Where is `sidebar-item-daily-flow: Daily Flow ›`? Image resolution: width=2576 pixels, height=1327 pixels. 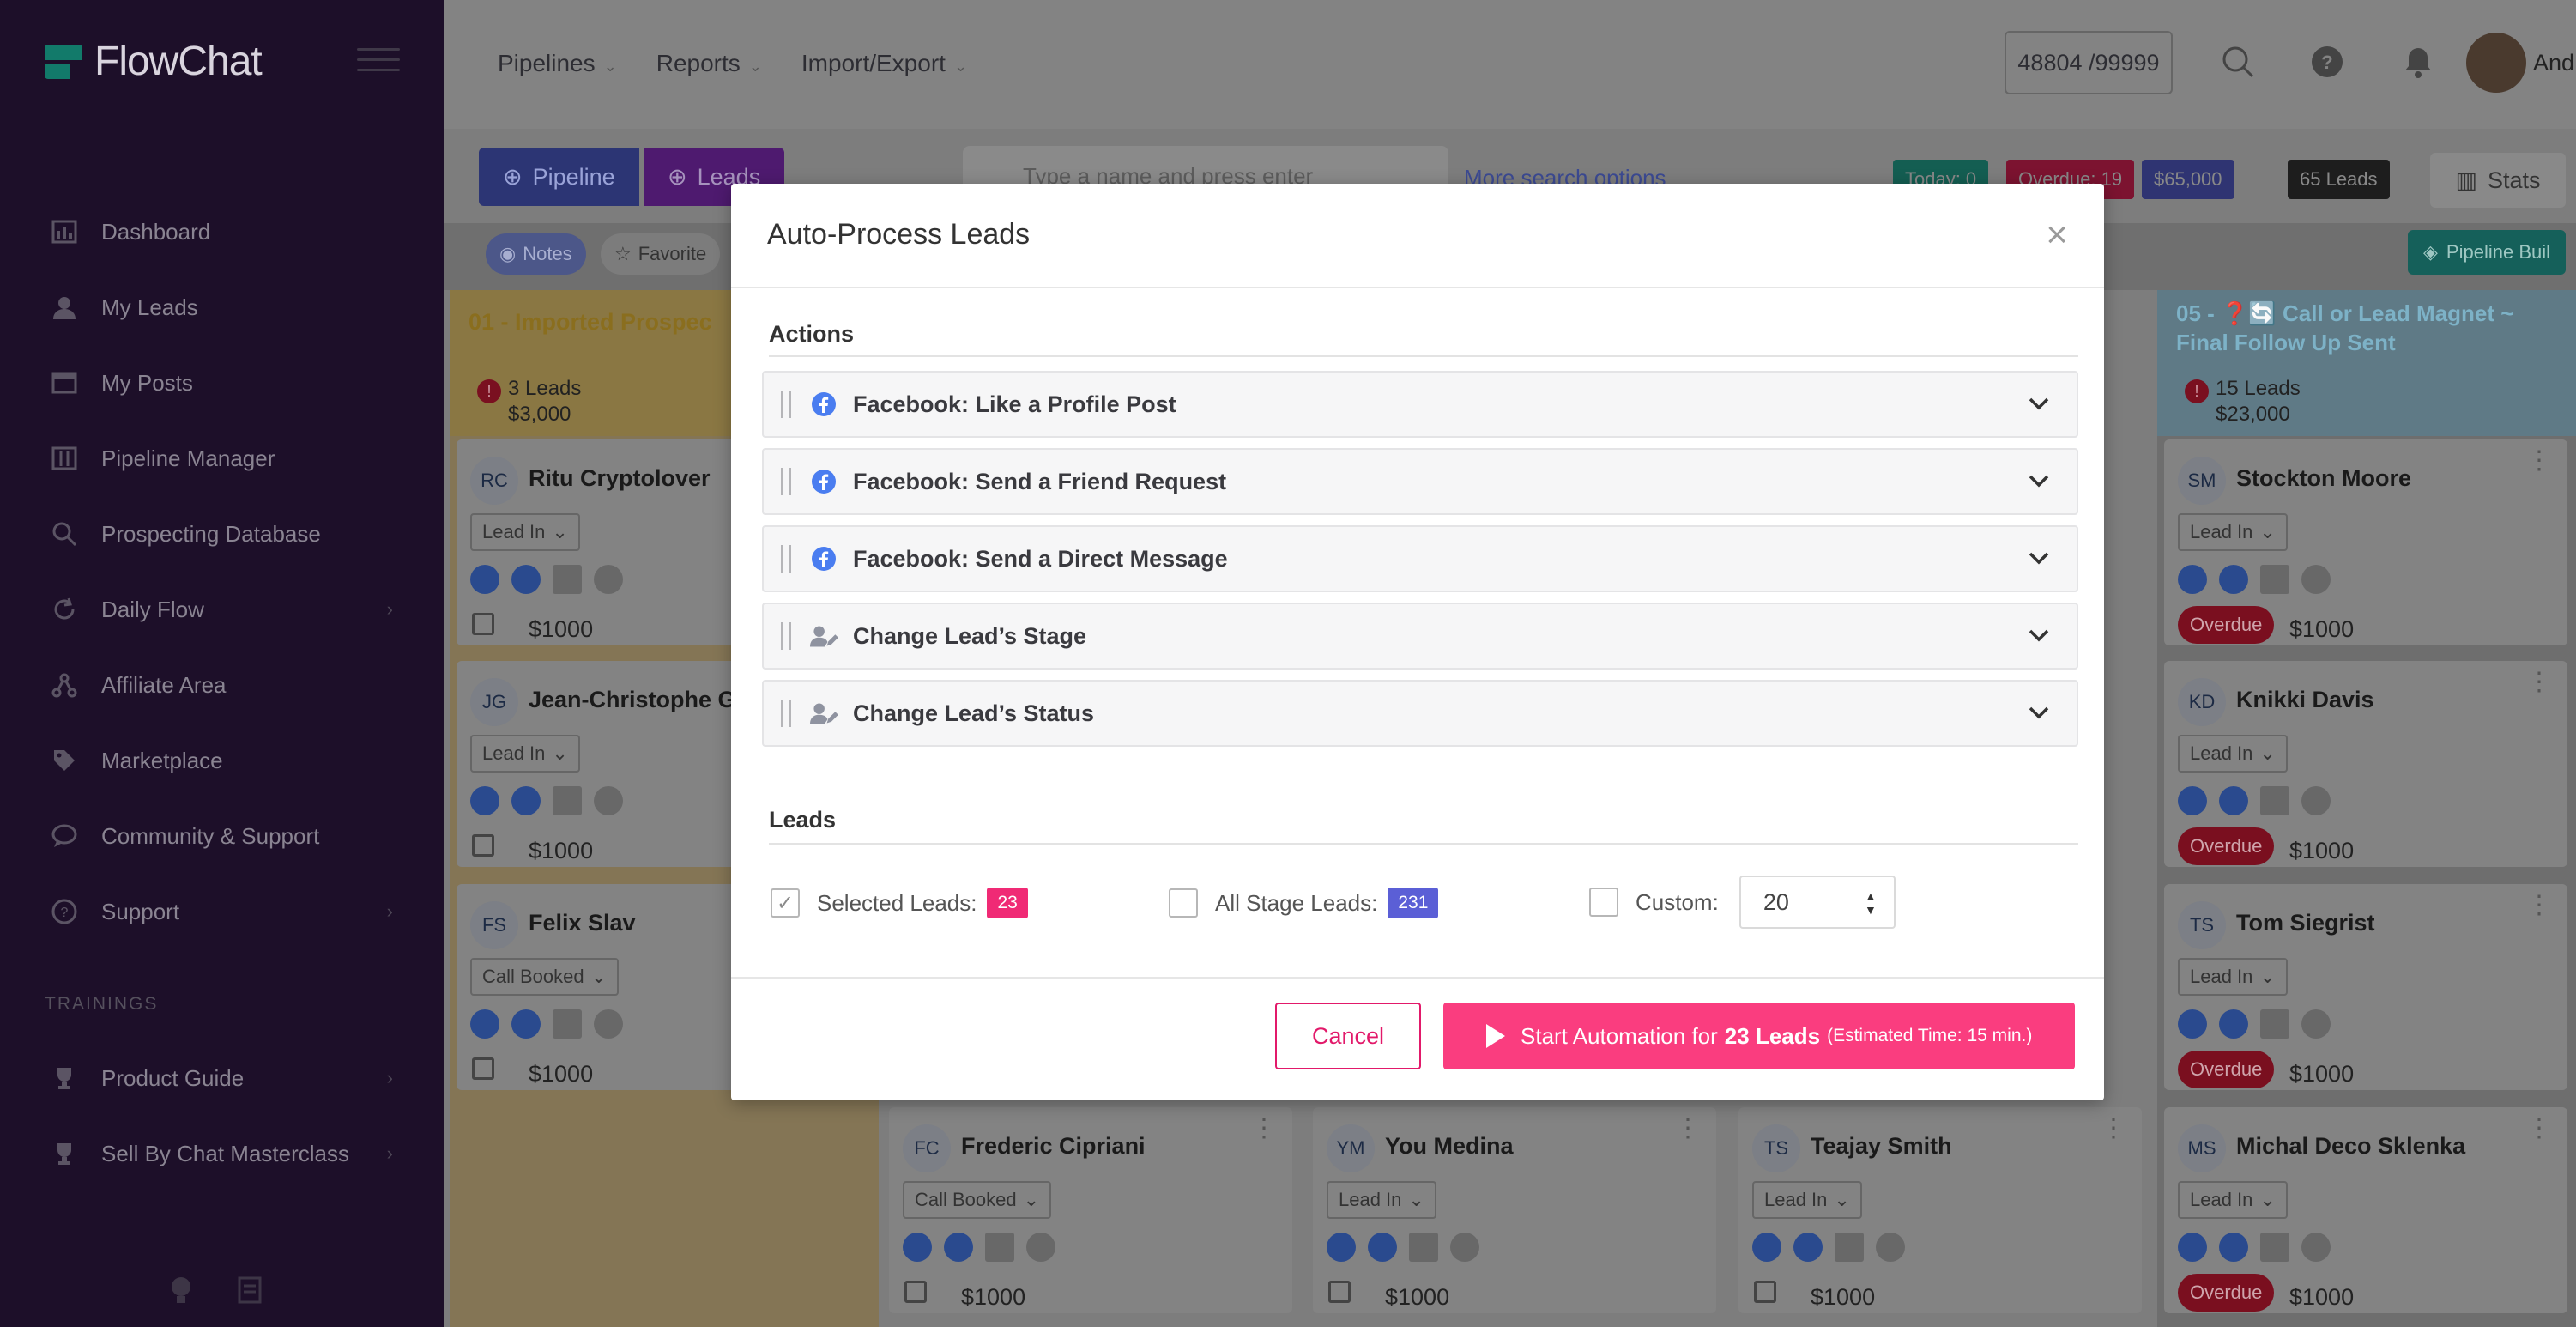
sidebar-item-daily-flow: Daily Flow › is located at coordinates (222, 609).